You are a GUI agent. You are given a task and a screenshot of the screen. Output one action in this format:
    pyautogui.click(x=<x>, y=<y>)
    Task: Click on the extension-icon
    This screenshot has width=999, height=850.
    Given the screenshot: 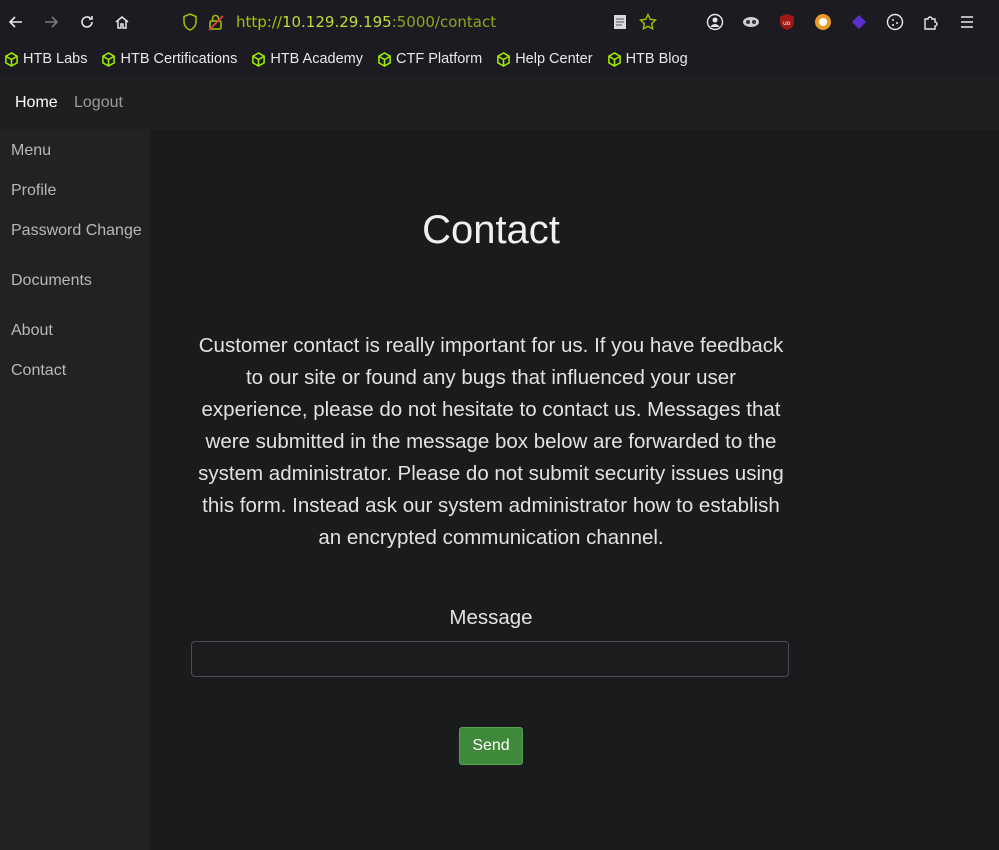 What is the action you would take?
    pyautogui.click(x=751, y=22)
    